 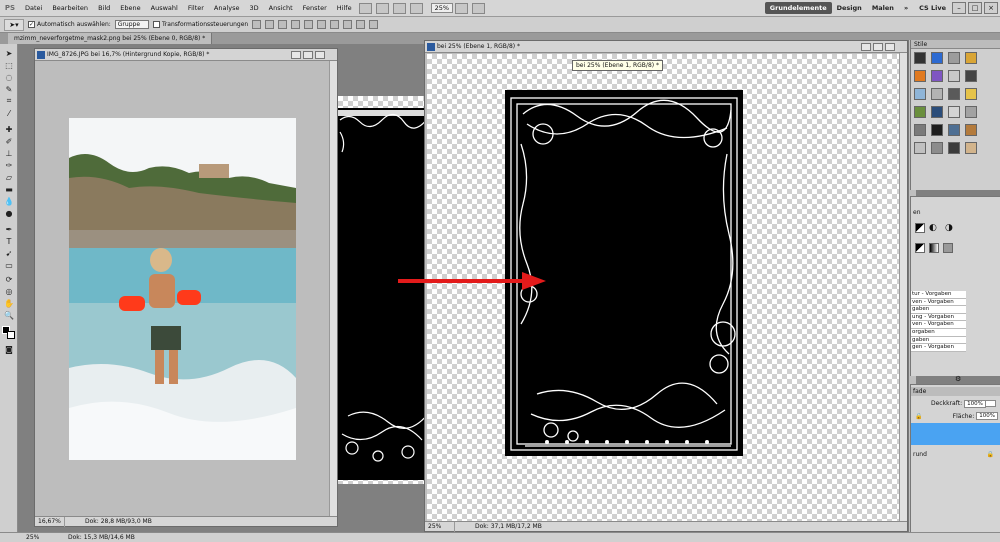 I want to click on zoom-tool-icon, so click(x=416, y=8).